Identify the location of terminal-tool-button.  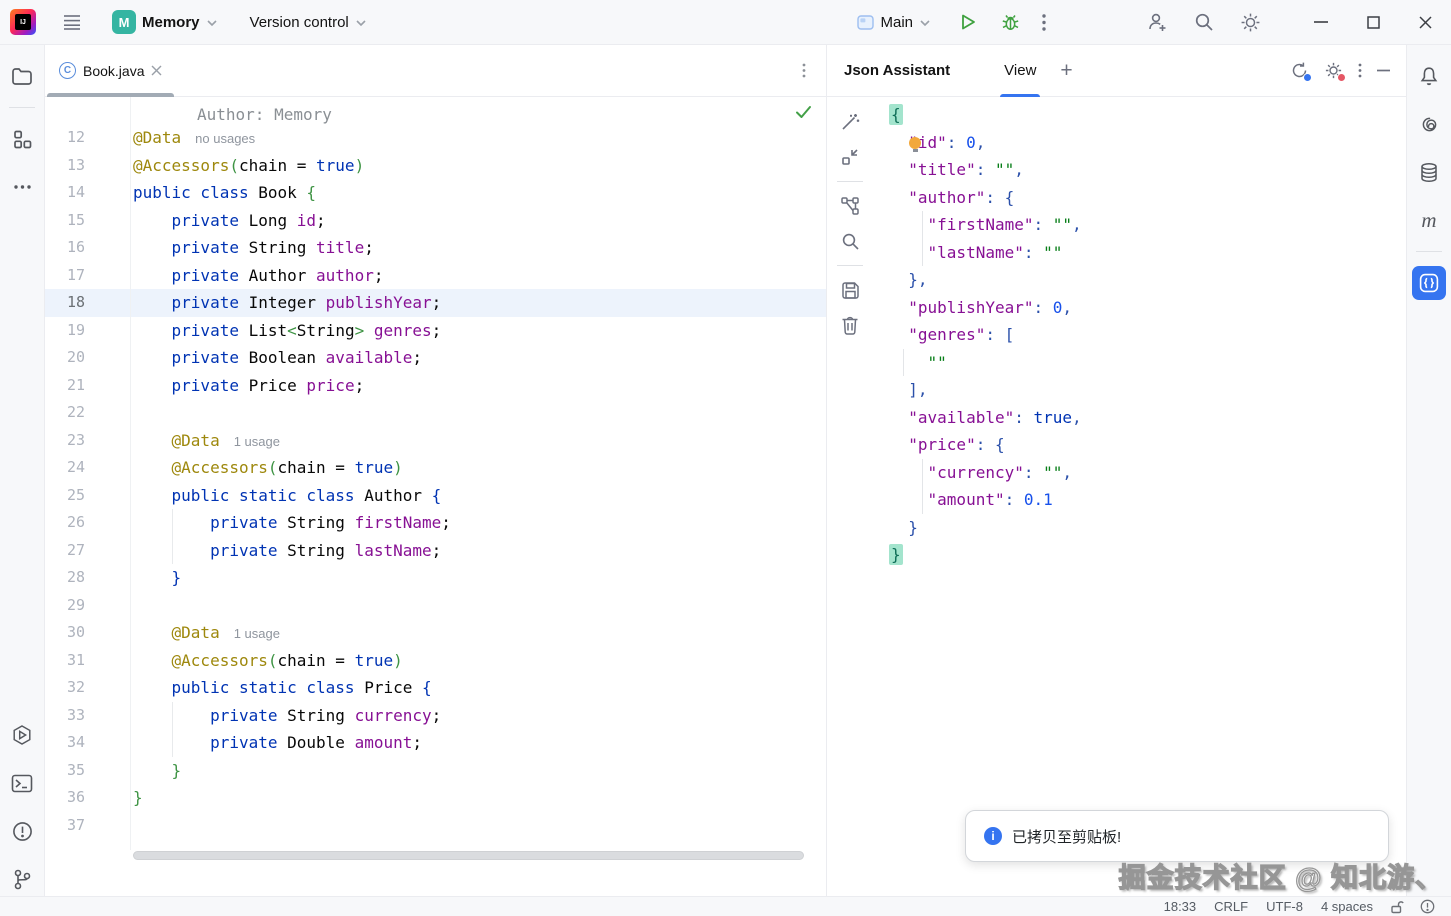
(22, 783).